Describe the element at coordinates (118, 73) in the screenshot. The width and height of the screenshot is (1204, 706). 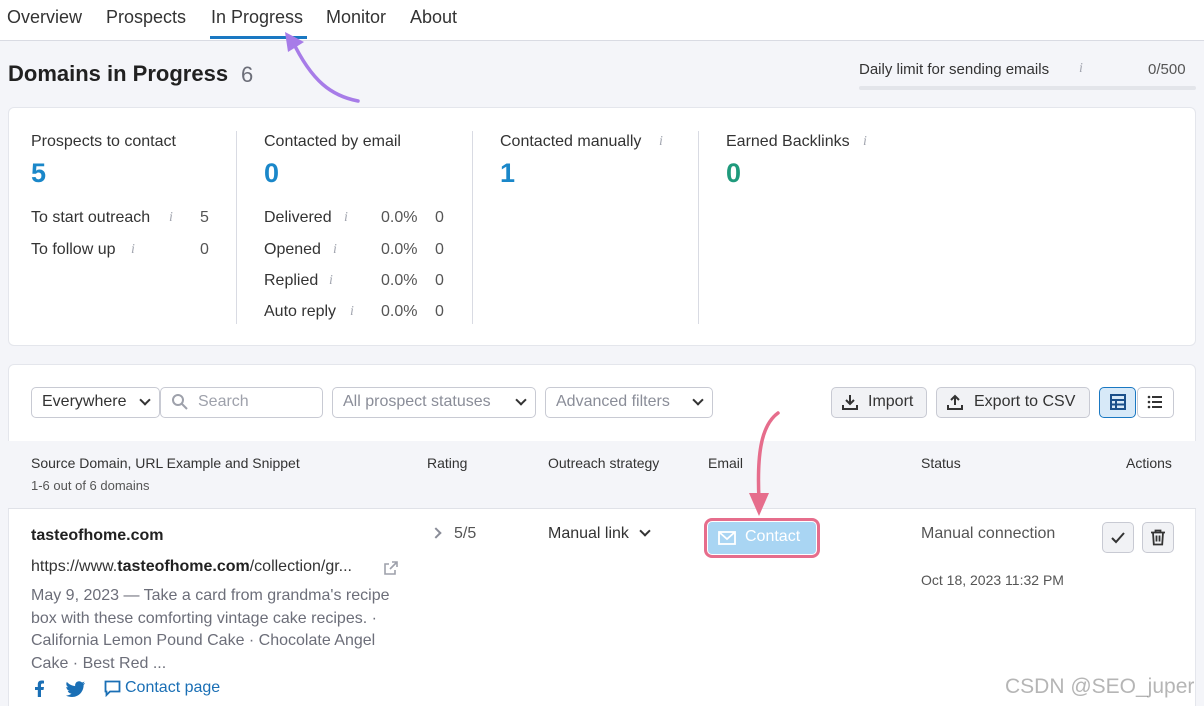
I see `page-title: Domains in Progress` at that location.